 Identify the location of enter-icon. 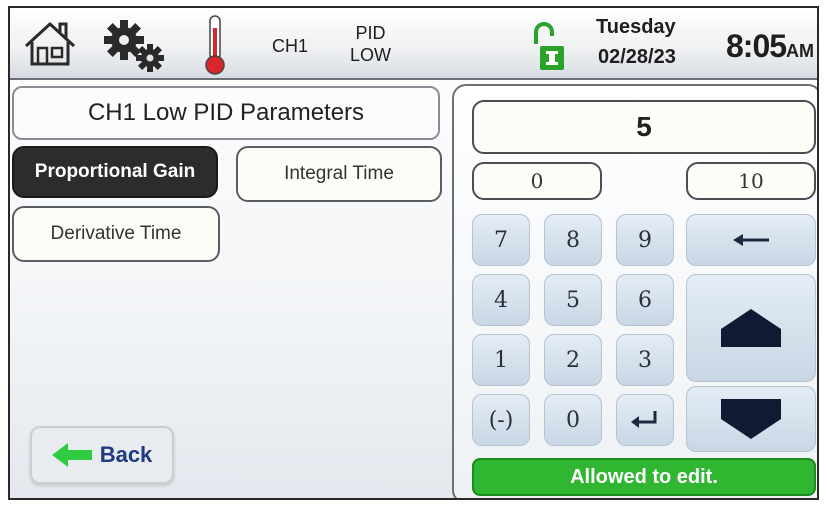
(644, 419).